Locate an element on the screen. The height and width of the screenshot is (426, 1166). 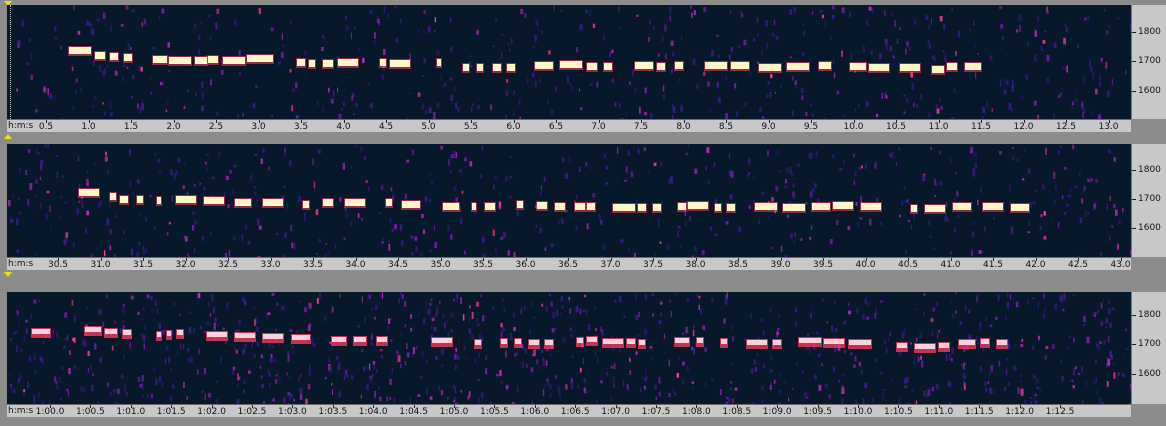
frequency-tick-label: 1800 is located at coordinates (1149, 315).